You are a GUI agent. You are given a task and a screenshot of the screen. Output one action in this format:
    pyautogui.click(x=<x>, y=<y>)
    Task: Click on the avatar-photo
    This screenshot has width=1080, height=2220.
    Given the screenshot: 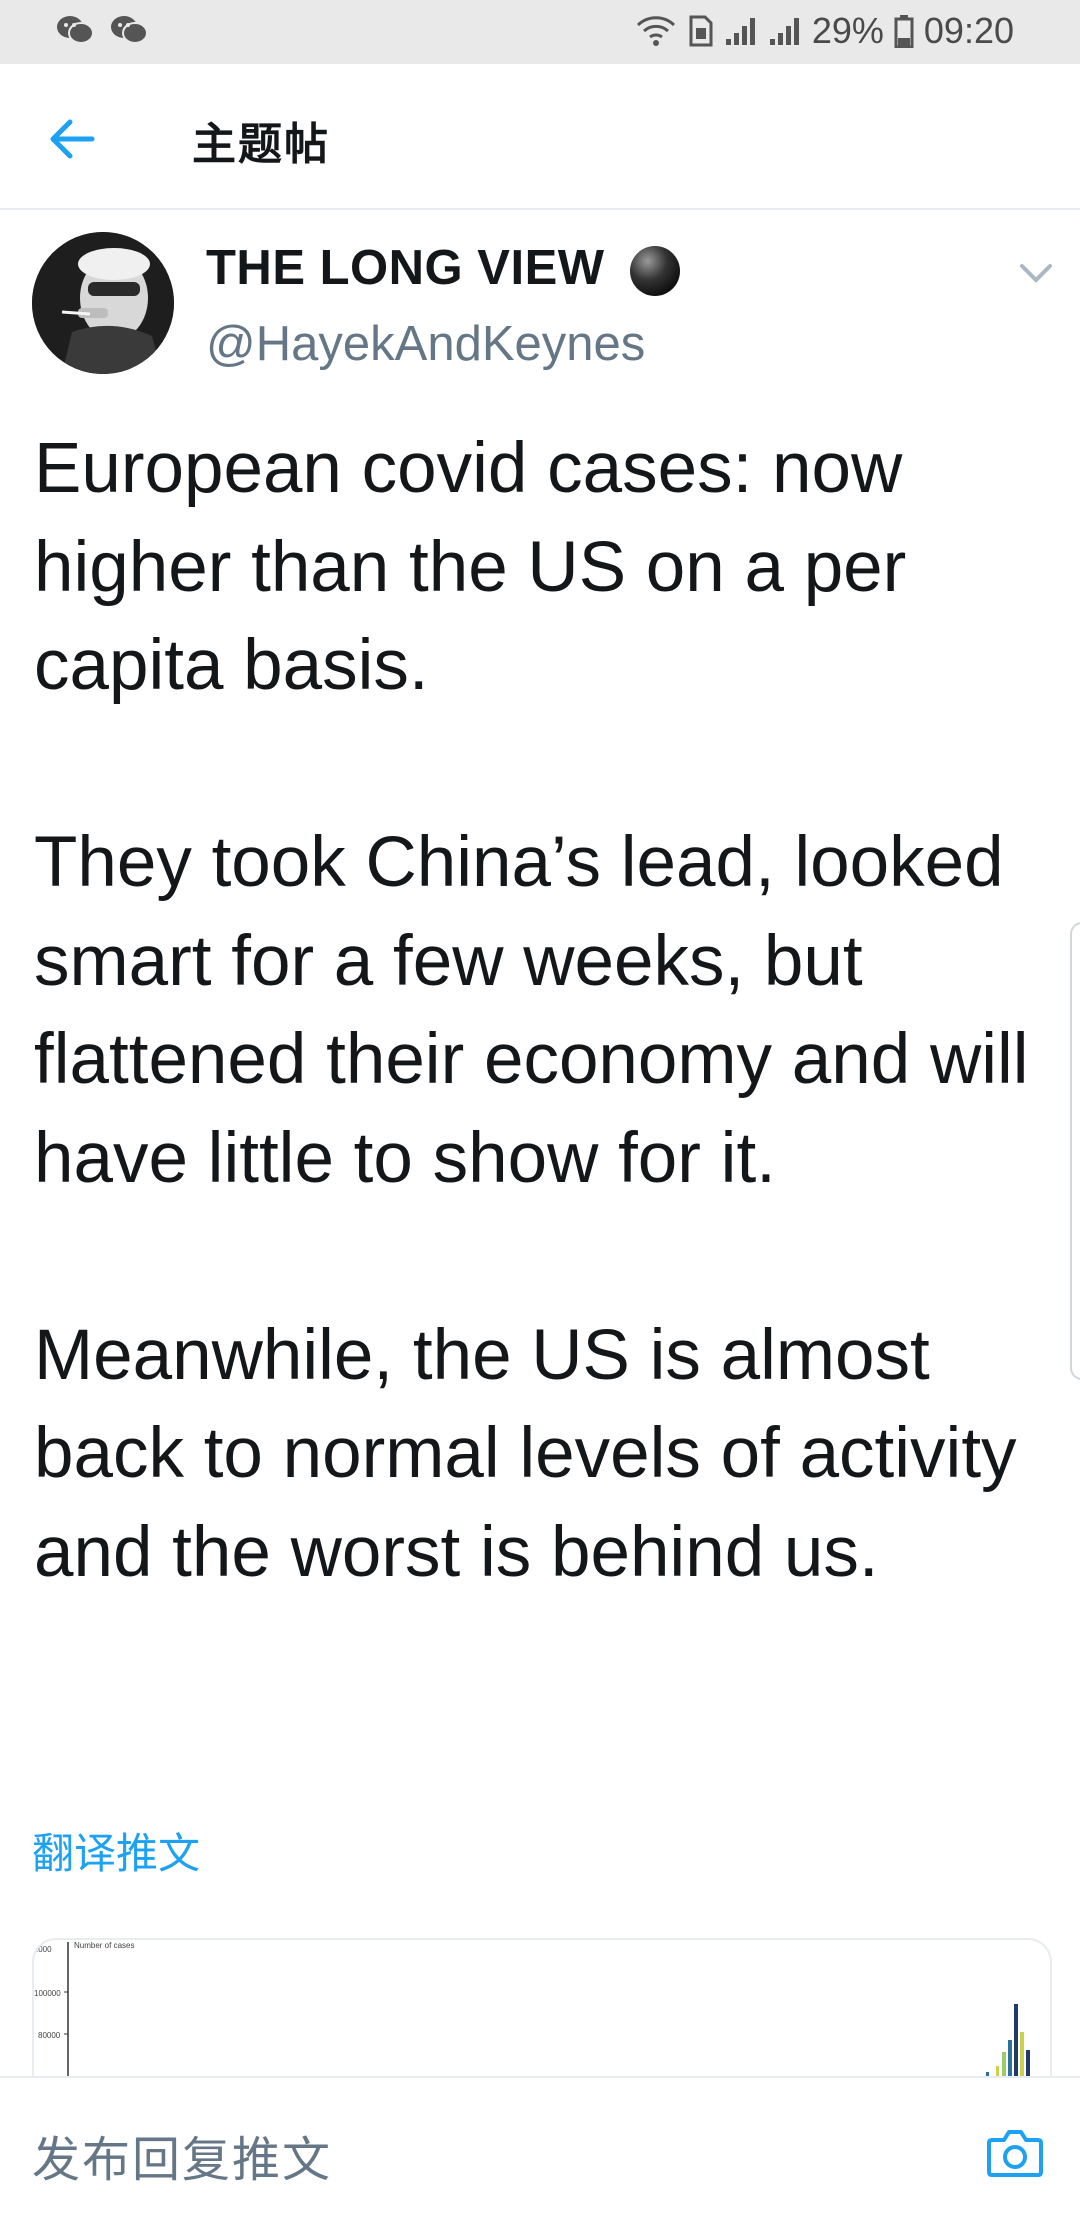 What is the action you would take?
    pyautogui.click(x=103, y=303)
    